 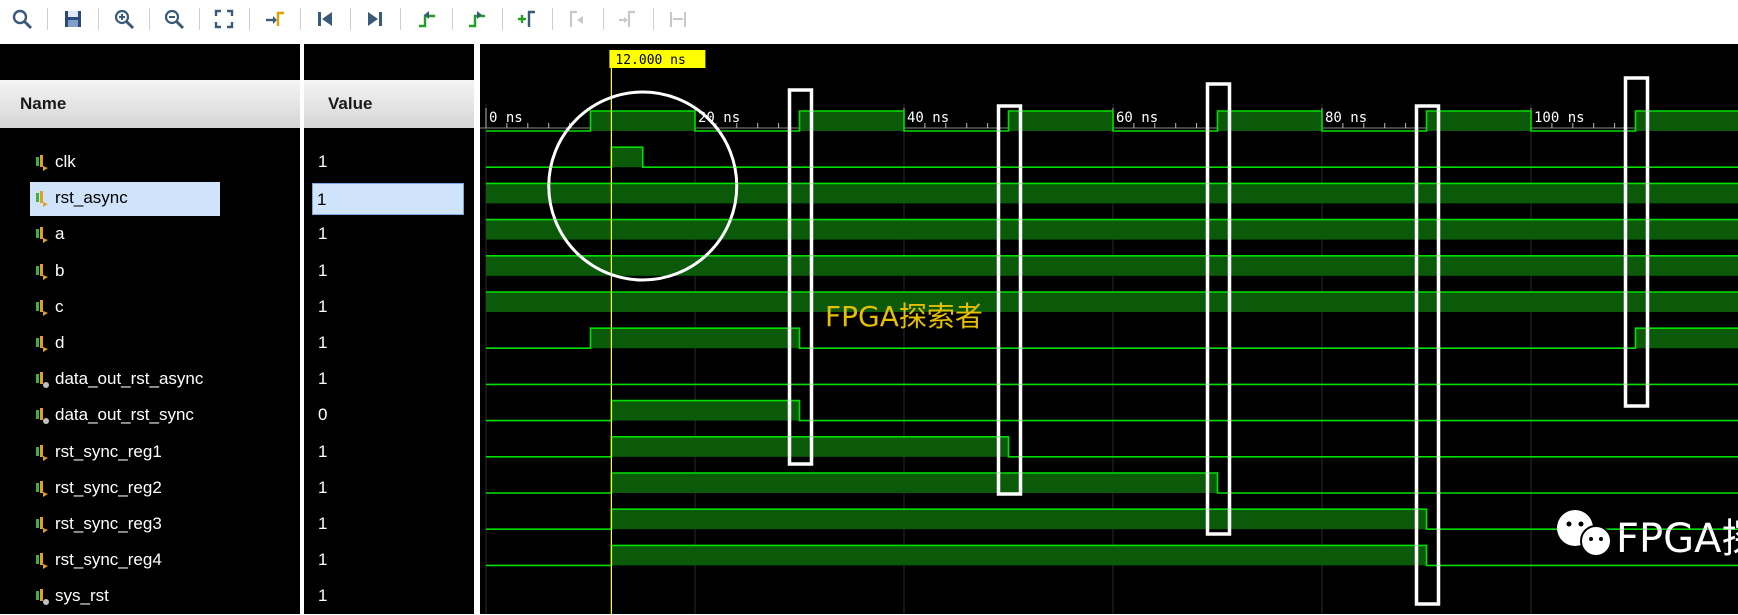 I want to click on signal-value-rst_sync_reg4: 1, so click(x=322, y=560).